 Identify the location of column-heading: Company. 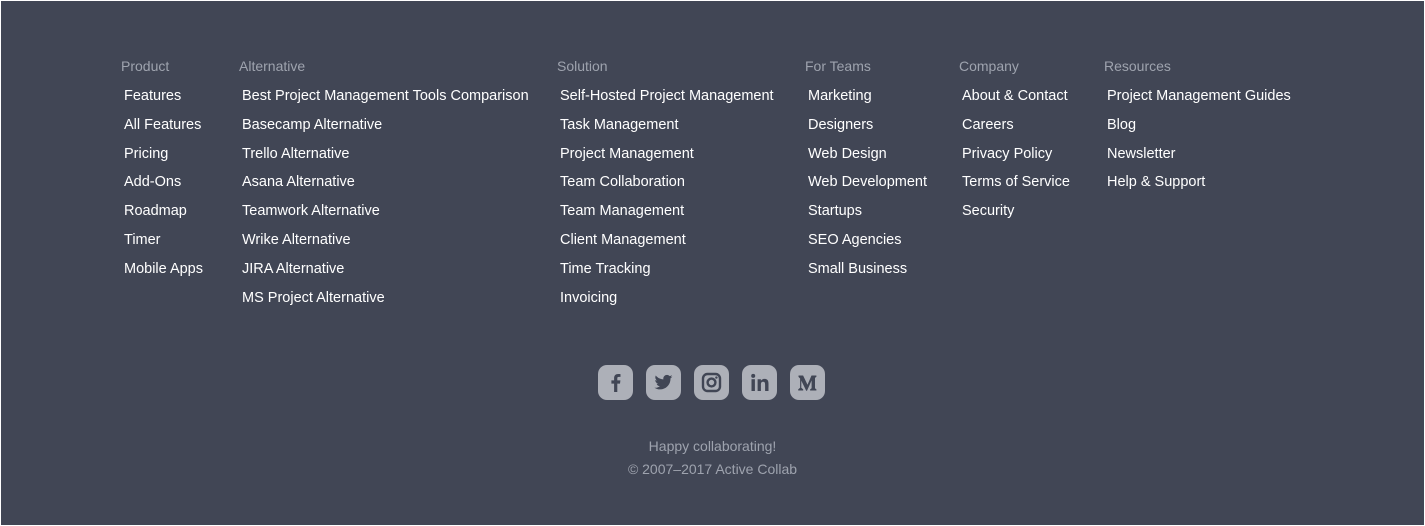
(989, 66).